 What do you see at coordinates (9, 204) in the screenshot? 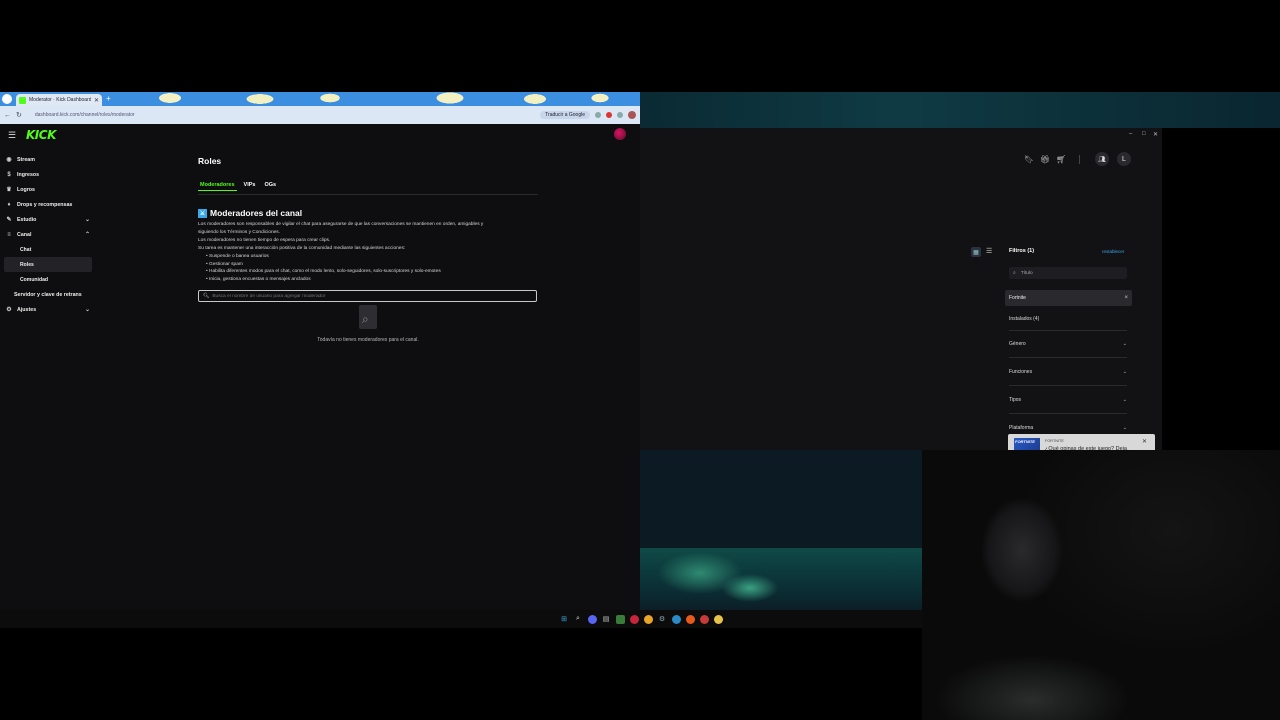
I see `gift-icon: ♦` at bounding box center [9, 204].